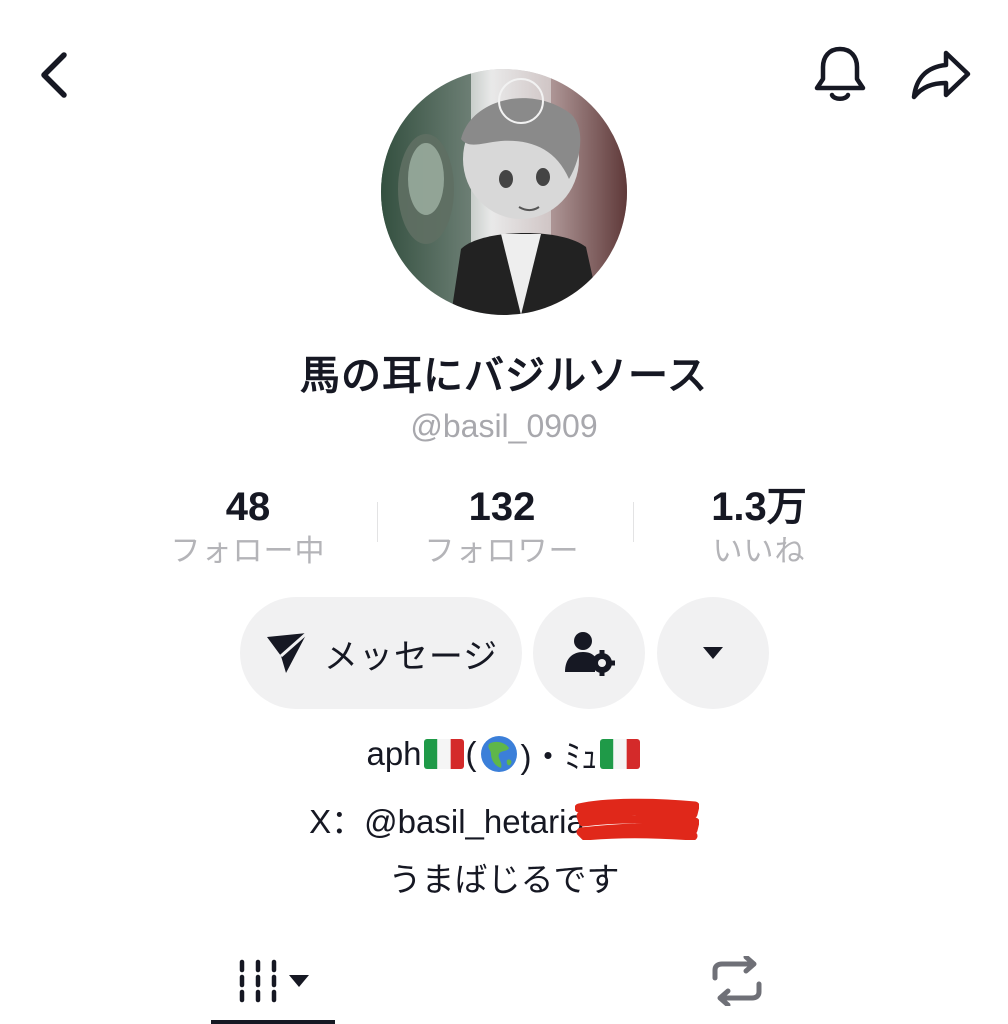  Describe the element at coordinates (248, 551) in the screenshot. I see `following-label: フォロー中` at that location.